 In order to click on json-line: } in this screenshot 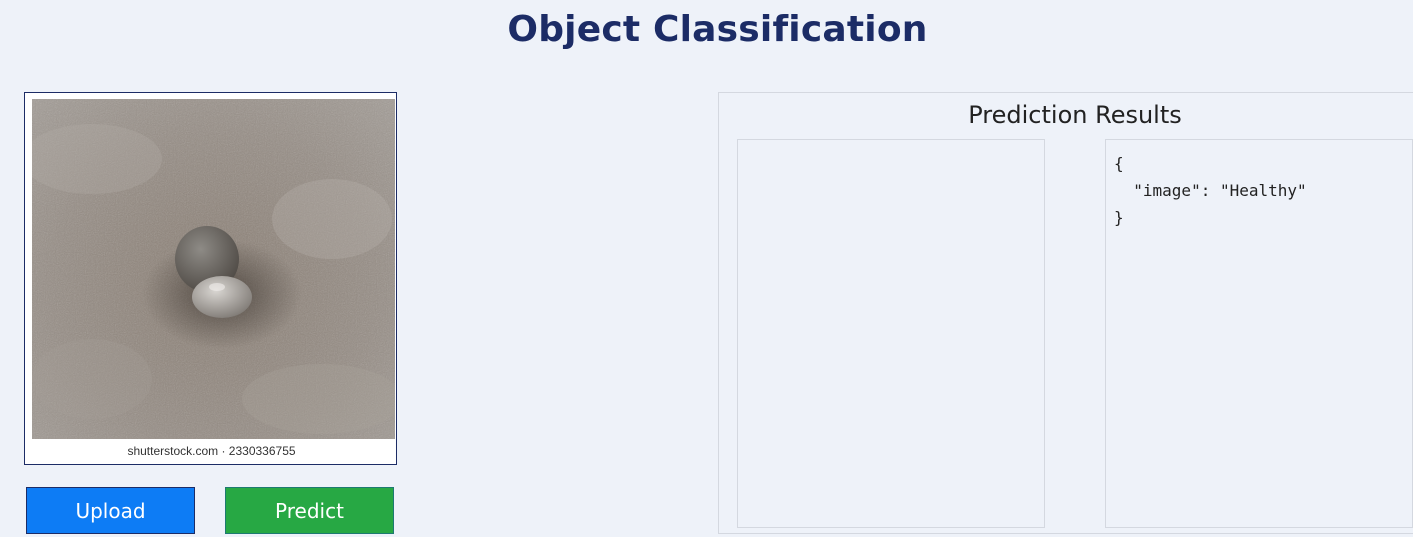, I will do `click(1119, 217)`.